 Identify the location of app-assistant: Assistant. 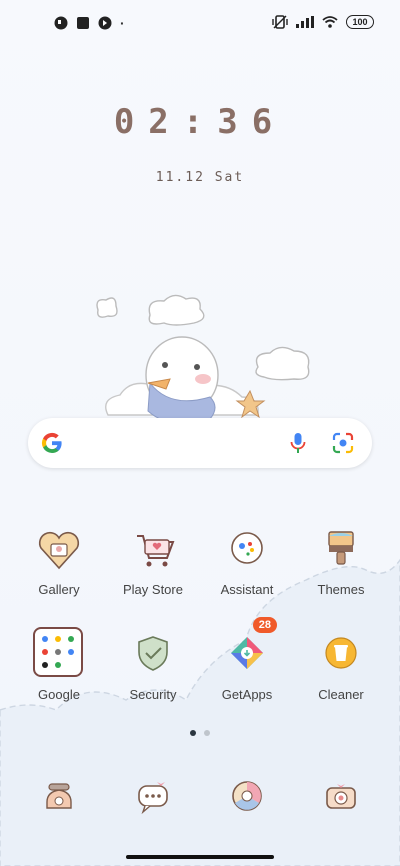
(247, 559).